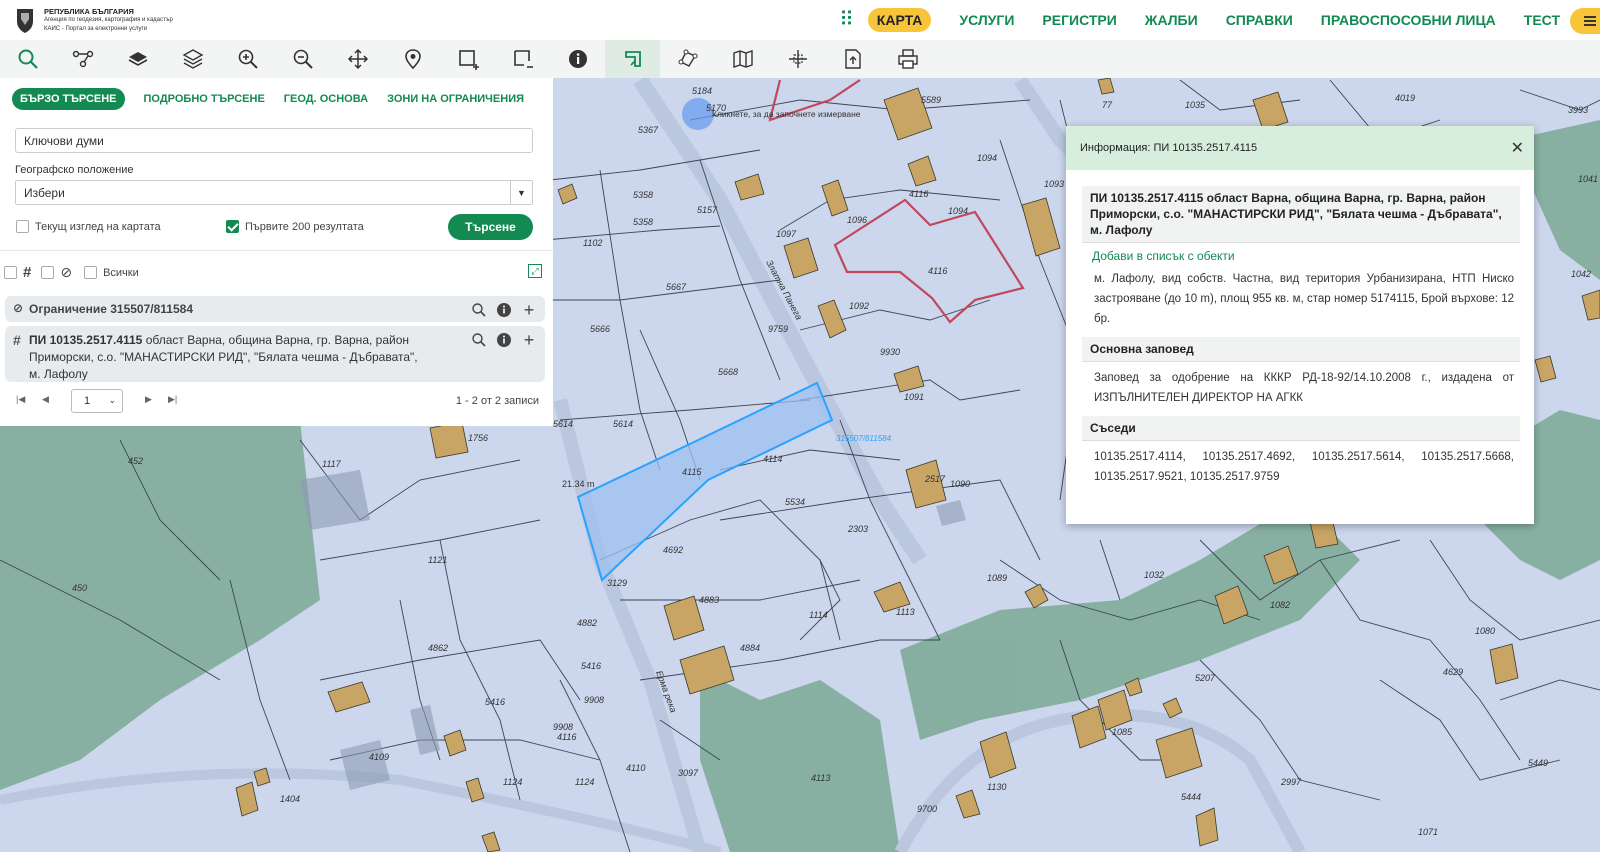 The width and height of the screenshot is (1600, 852). What do you see at coordinates (521, 192) in the screenshot?
I see `chevron-down-icon: ▼` at bounding box center [521, 192].